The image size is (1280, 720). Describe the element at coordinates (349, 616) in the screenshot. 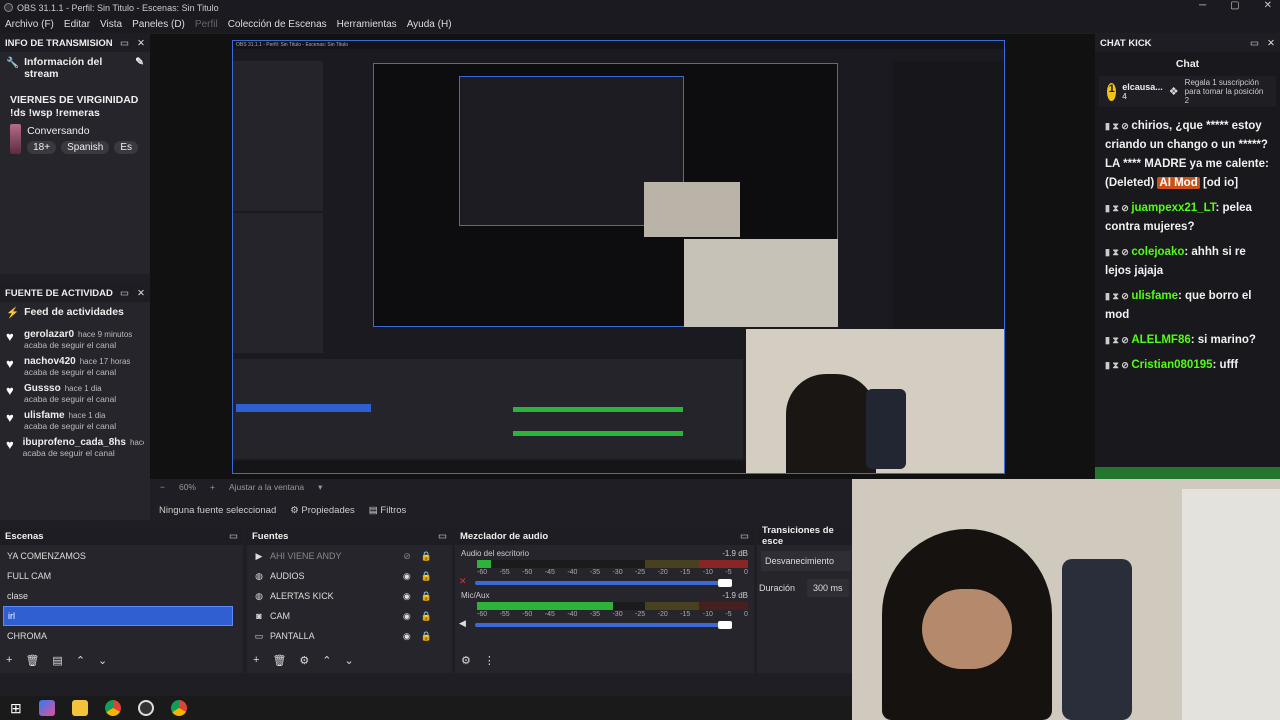

I see `source-item: ◙ CAM ◉ 🔒` at that location.